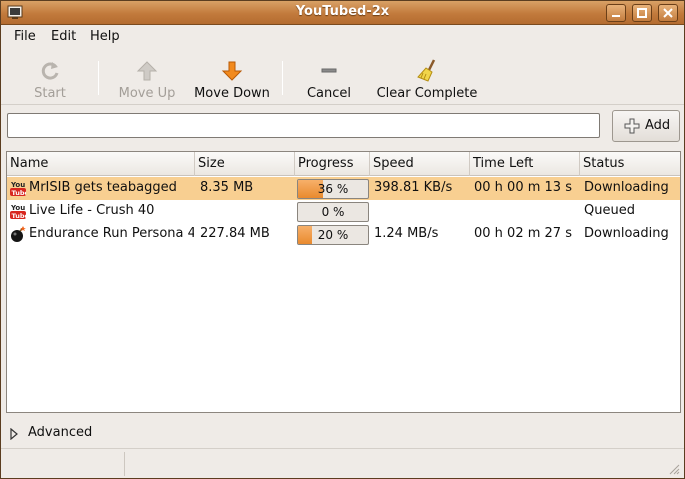 The image size is (685, 479). What do you see at coordinates (616, 13) in the screenshot?
I see `minimize-button` at bounding box center [616, 13].